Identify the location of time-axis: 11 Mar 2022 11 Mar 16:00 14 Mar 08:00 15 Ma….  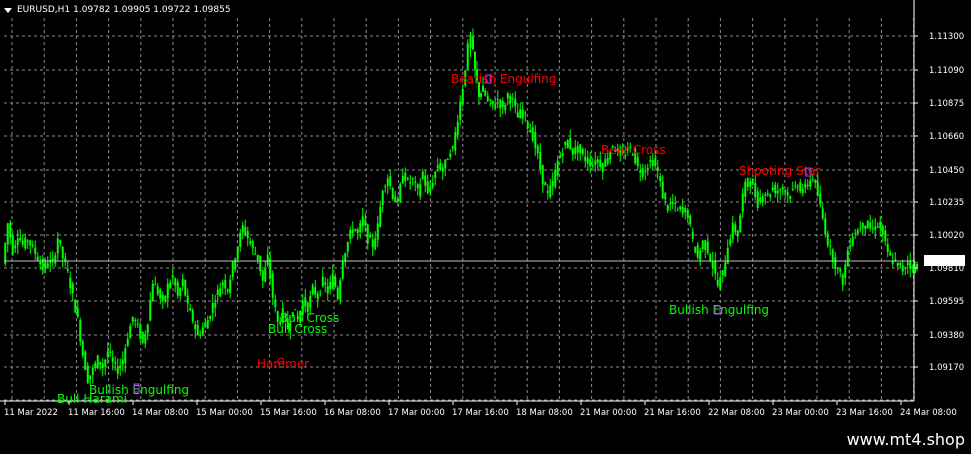
(480, 409).